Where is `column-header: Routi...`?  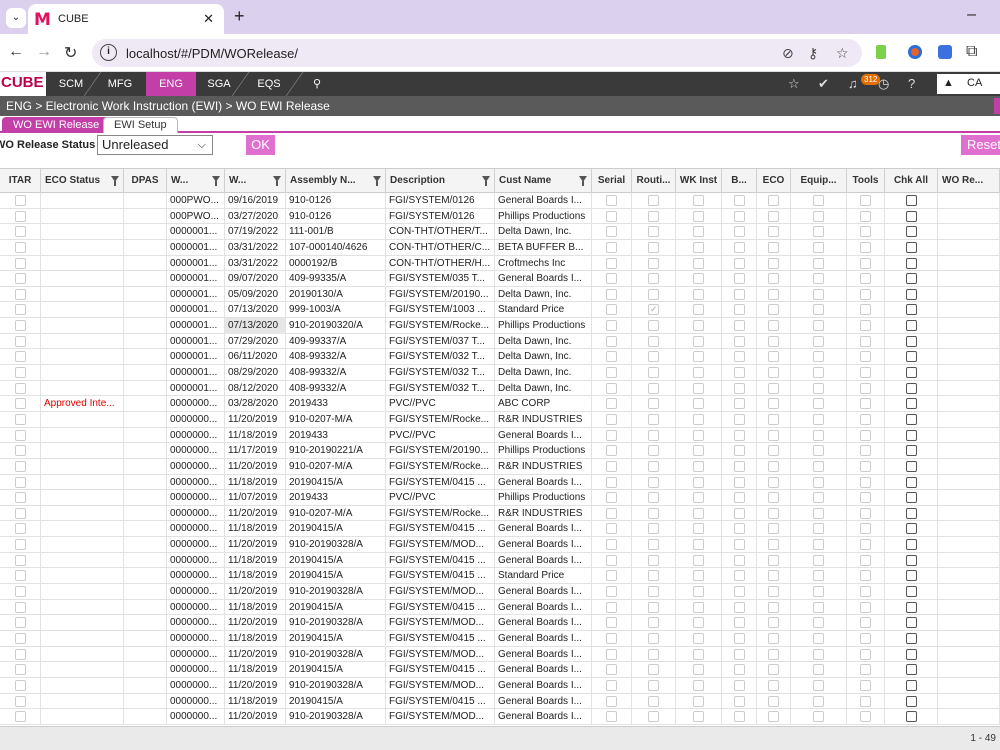
column-header: Routi... is located at coordinates (654, 181).